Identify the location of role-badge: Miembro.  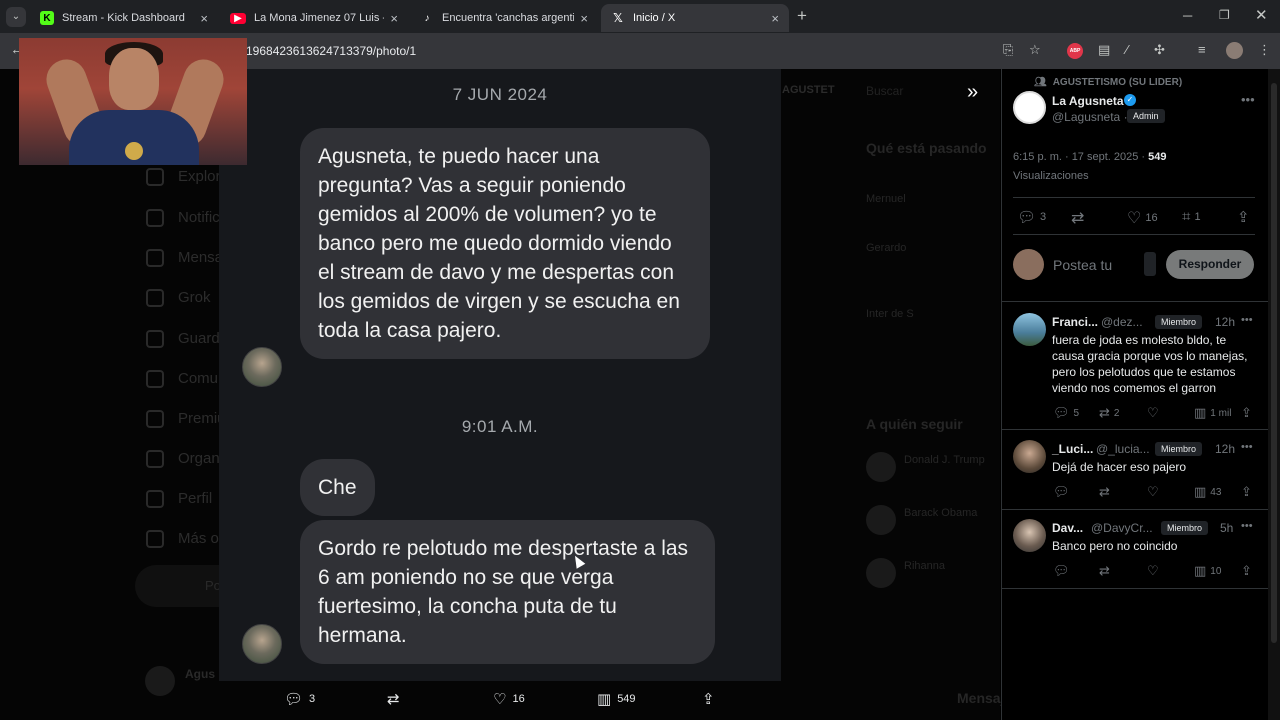
(1179, 449).